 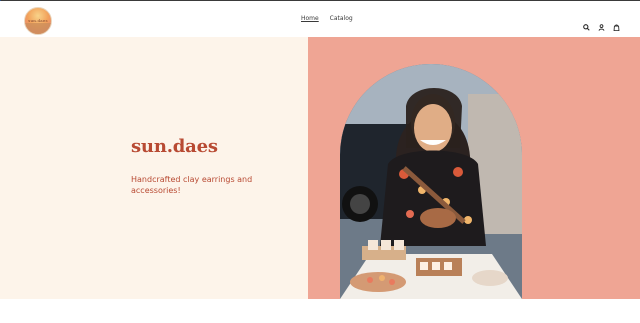 What do you see at coordinates (341, 18) in the screenshot?
I see `nav-catalog: Catalog` at bounding box center [341, 18].